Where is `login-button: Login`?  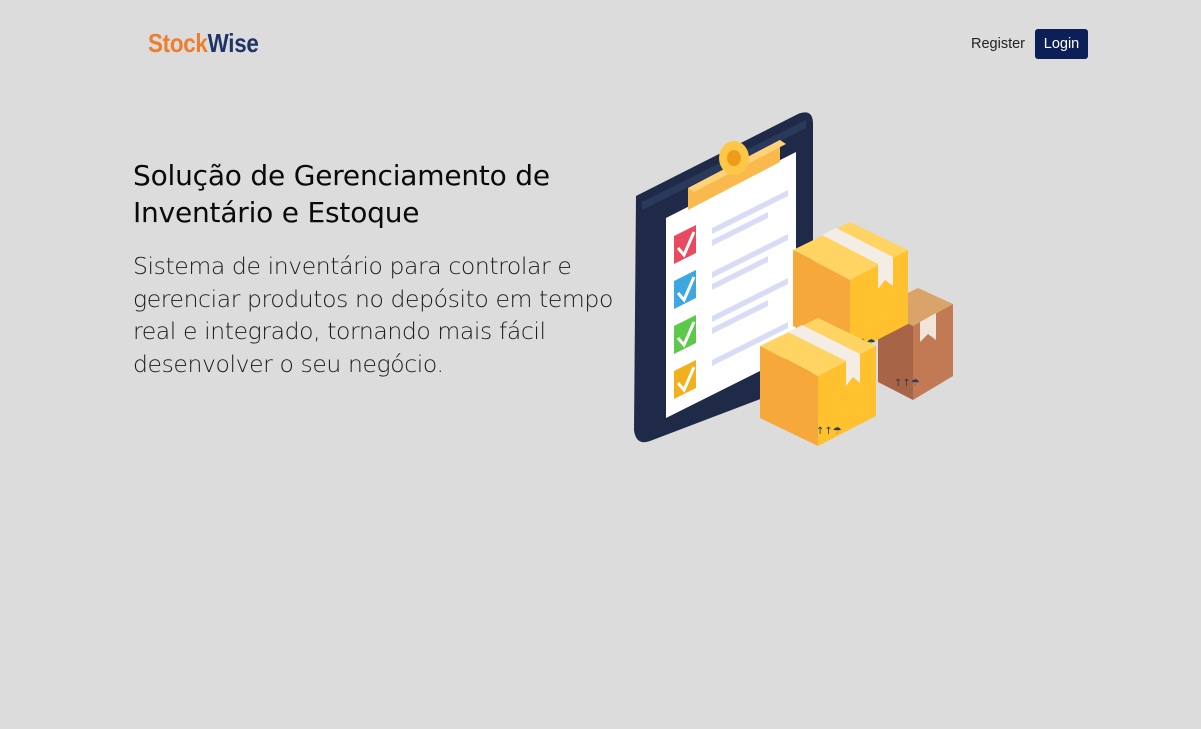 login-button: Login is located at coordinates (1061, 44).